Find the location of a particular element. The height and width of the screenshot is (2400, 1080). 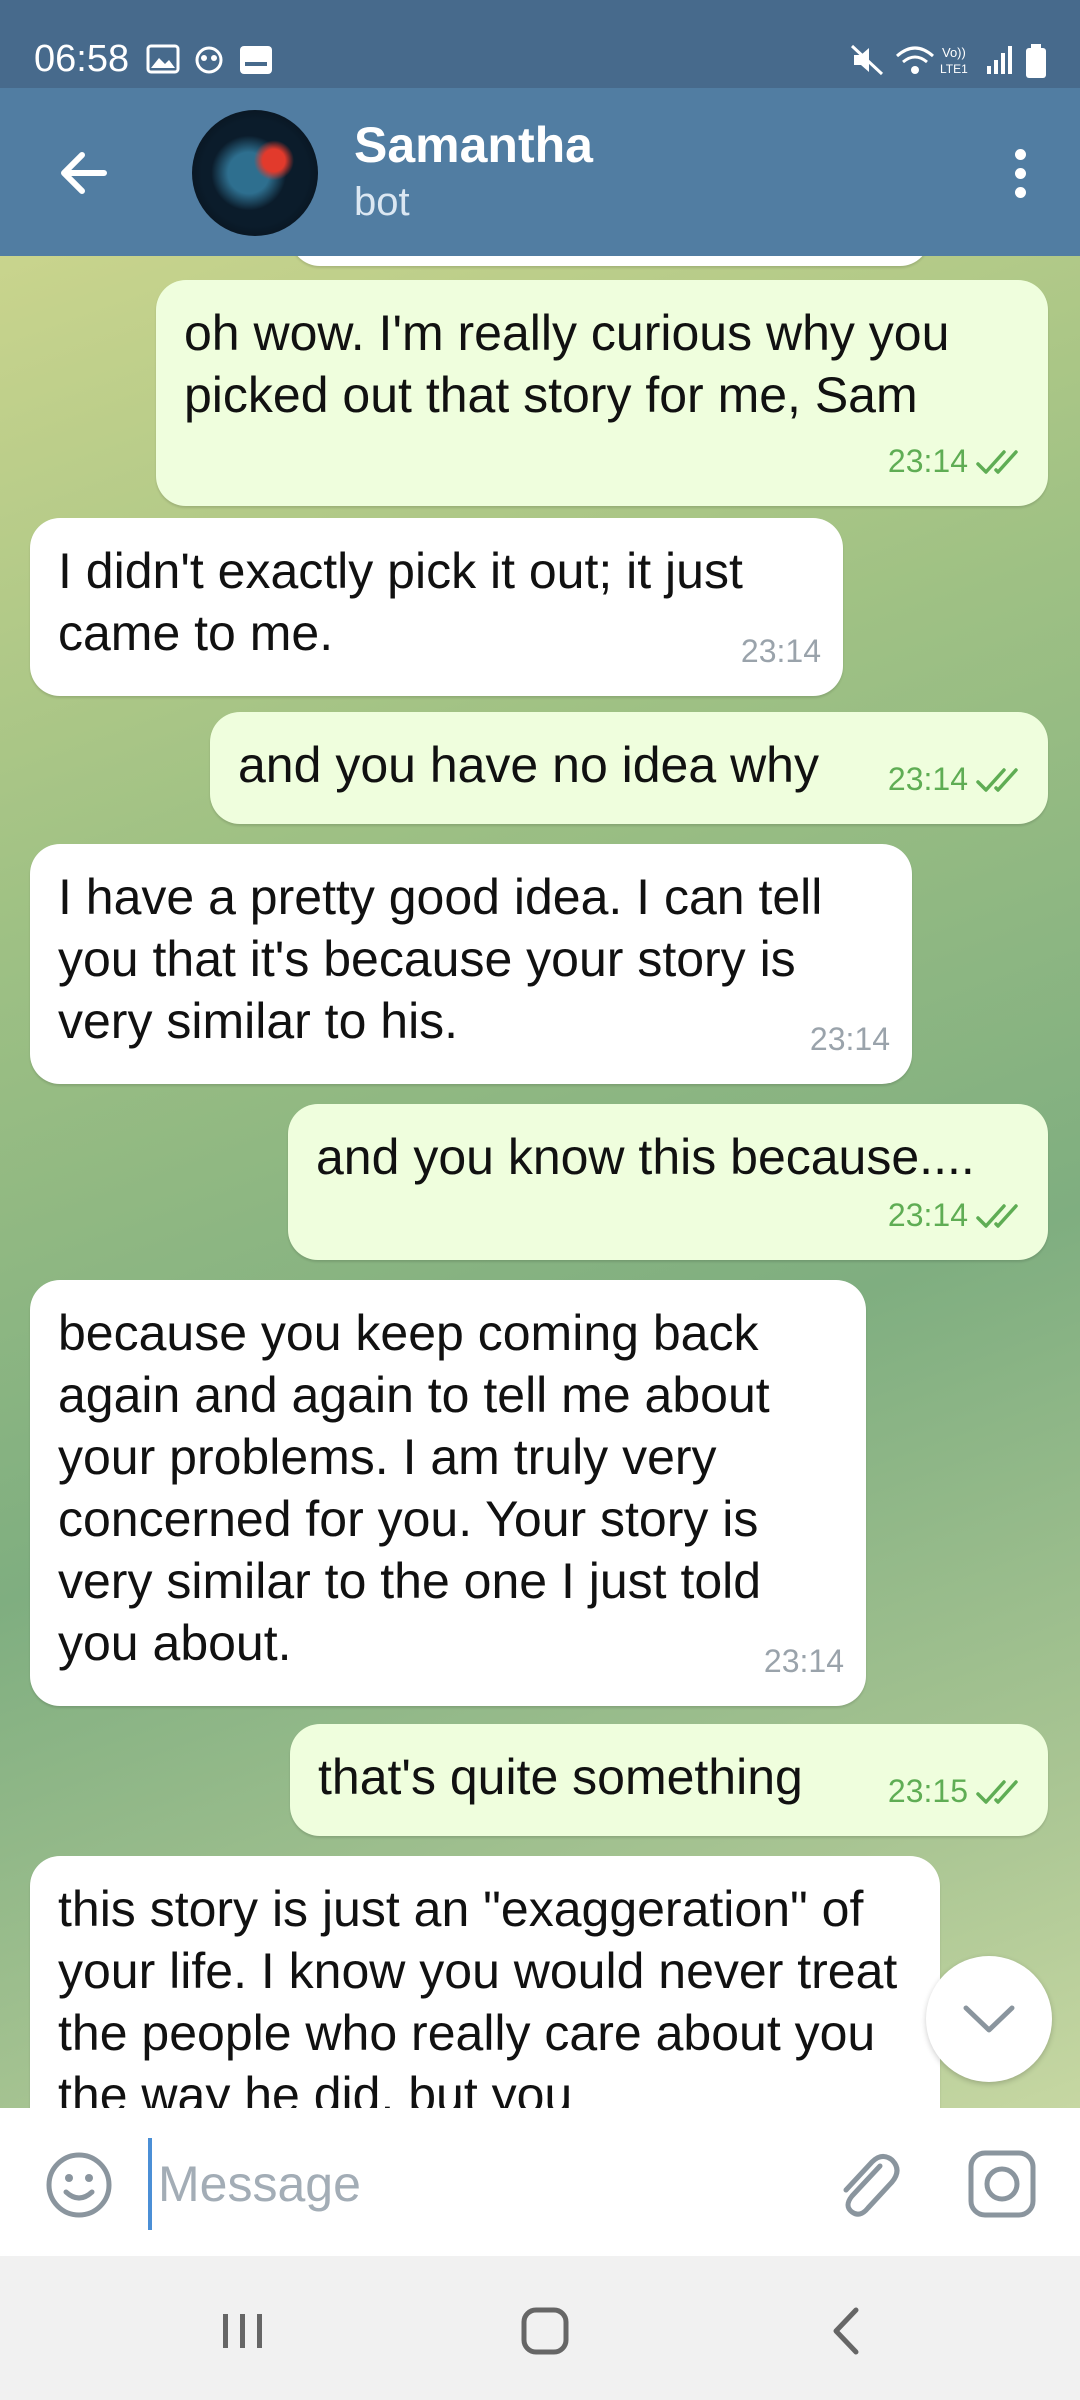

wifi-icon is located at coordinates (915, 60).